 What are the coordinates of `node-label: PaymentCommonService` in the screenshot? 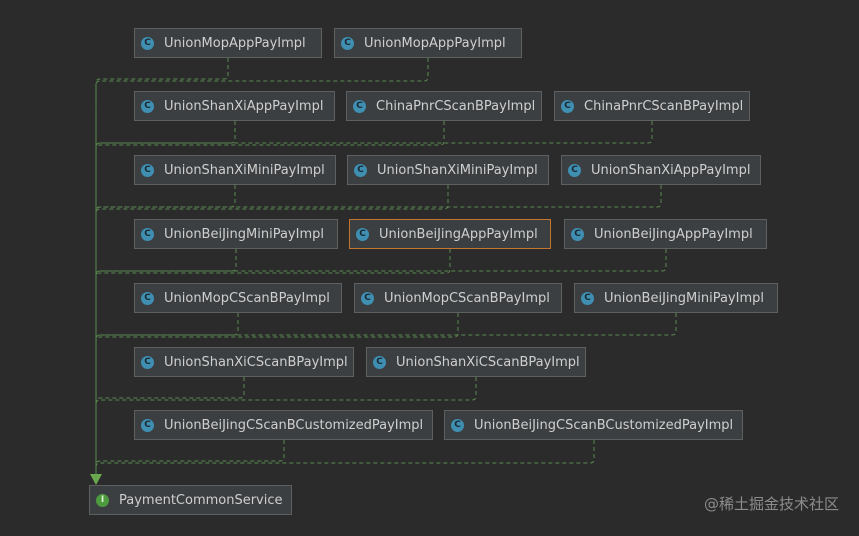 It's located at (201, 500).